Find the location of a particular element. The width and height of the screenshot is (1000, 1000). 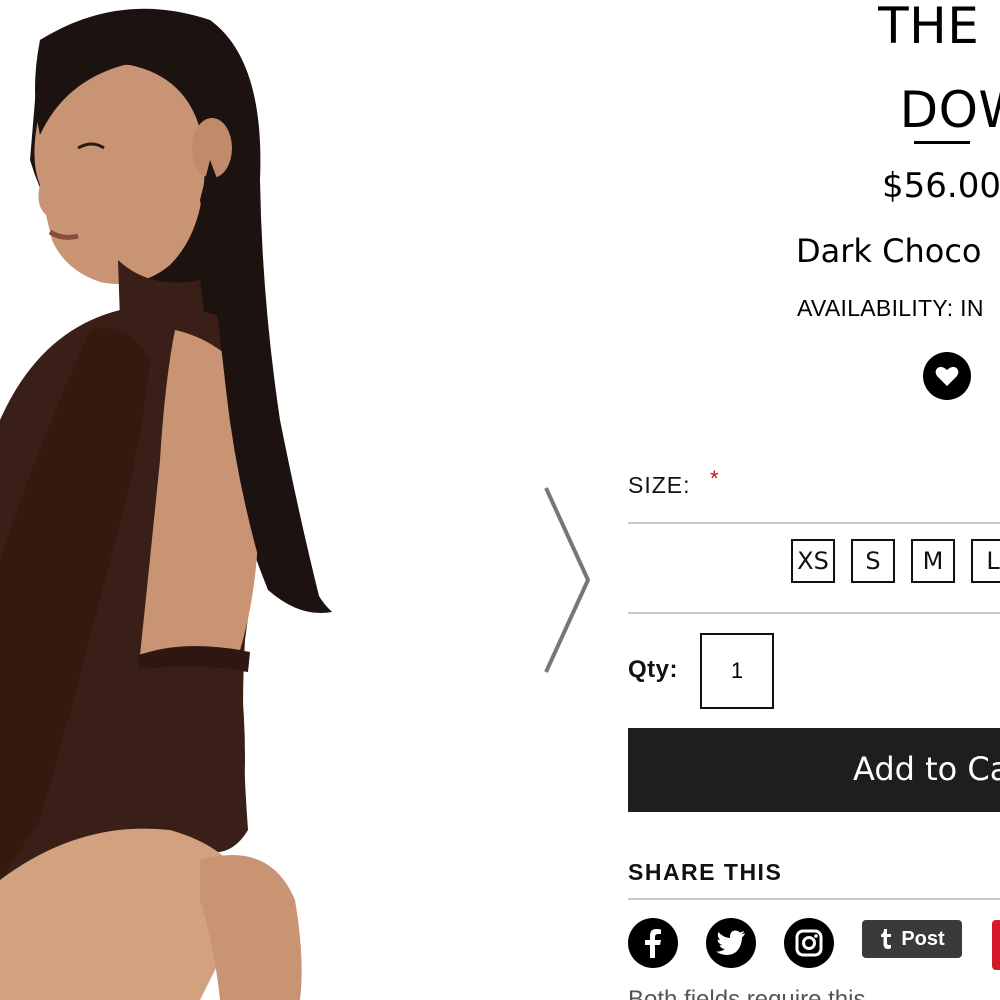

tumblr-post-label: Post is located at coordinates (923, 938).